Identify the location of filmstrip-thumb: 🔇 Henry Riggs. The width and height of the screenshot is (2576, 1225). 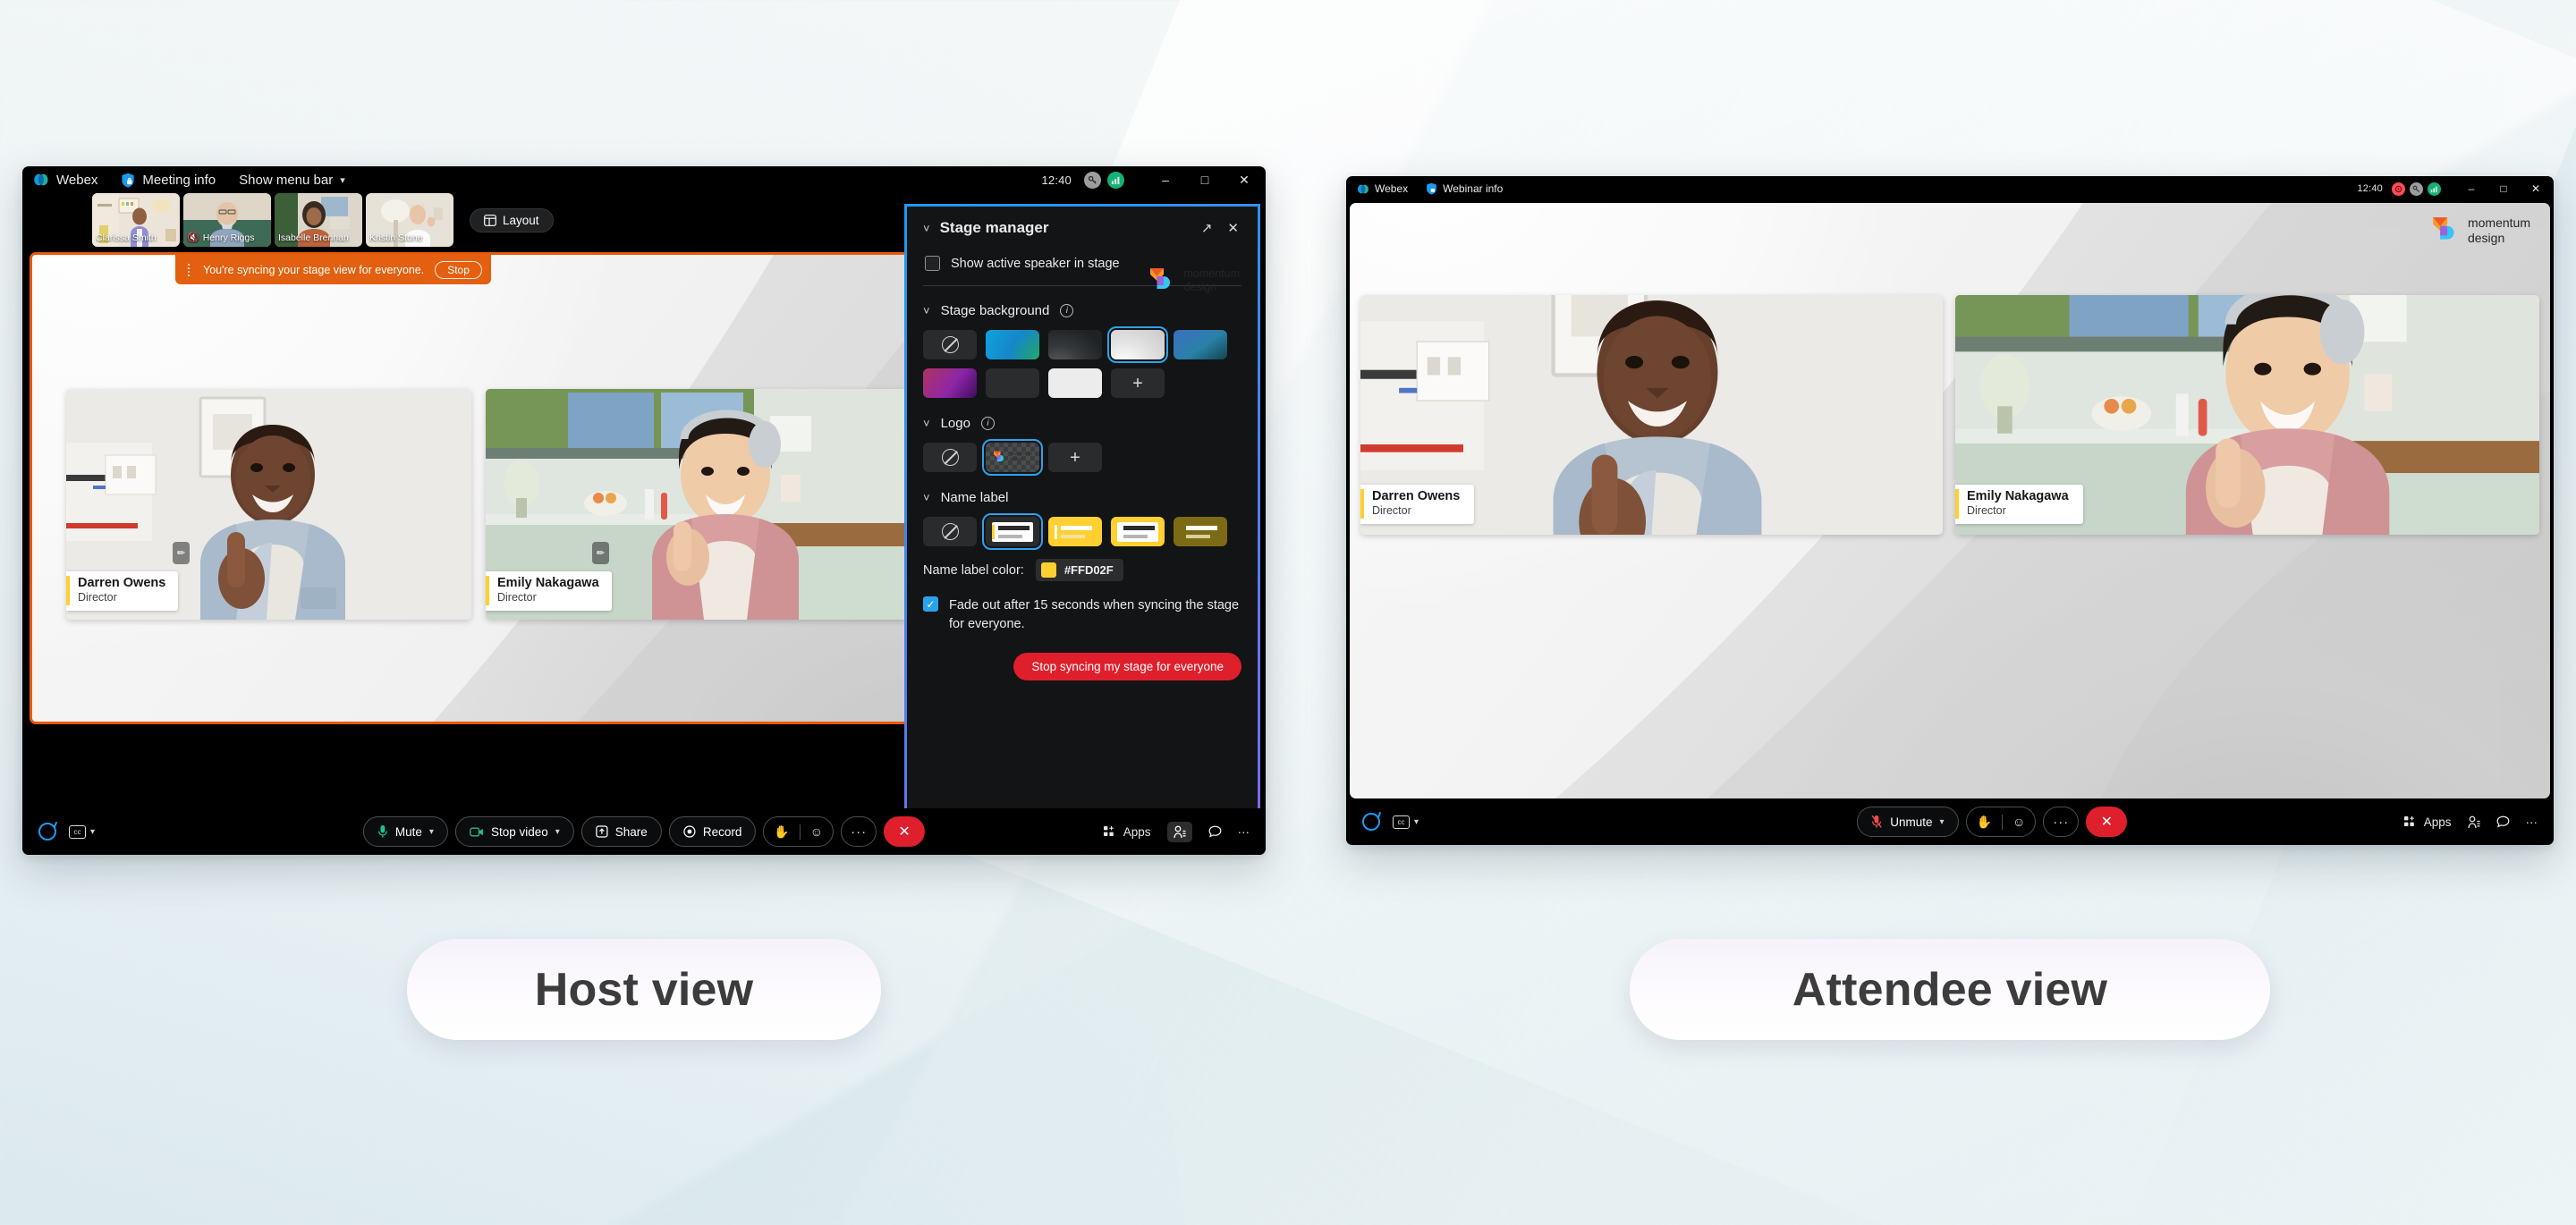
(227, 220).